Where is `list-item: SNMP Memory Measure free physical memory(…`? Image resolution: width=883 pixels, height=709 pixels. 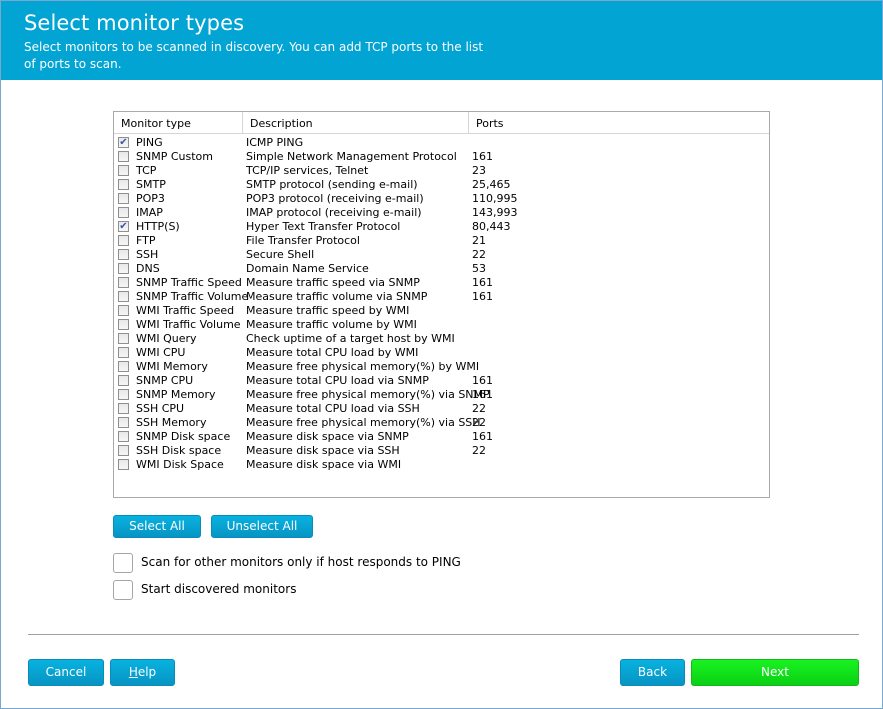
list-item: SNMP Memory Measure free physical memory(… is located at coordinates (441, 395).